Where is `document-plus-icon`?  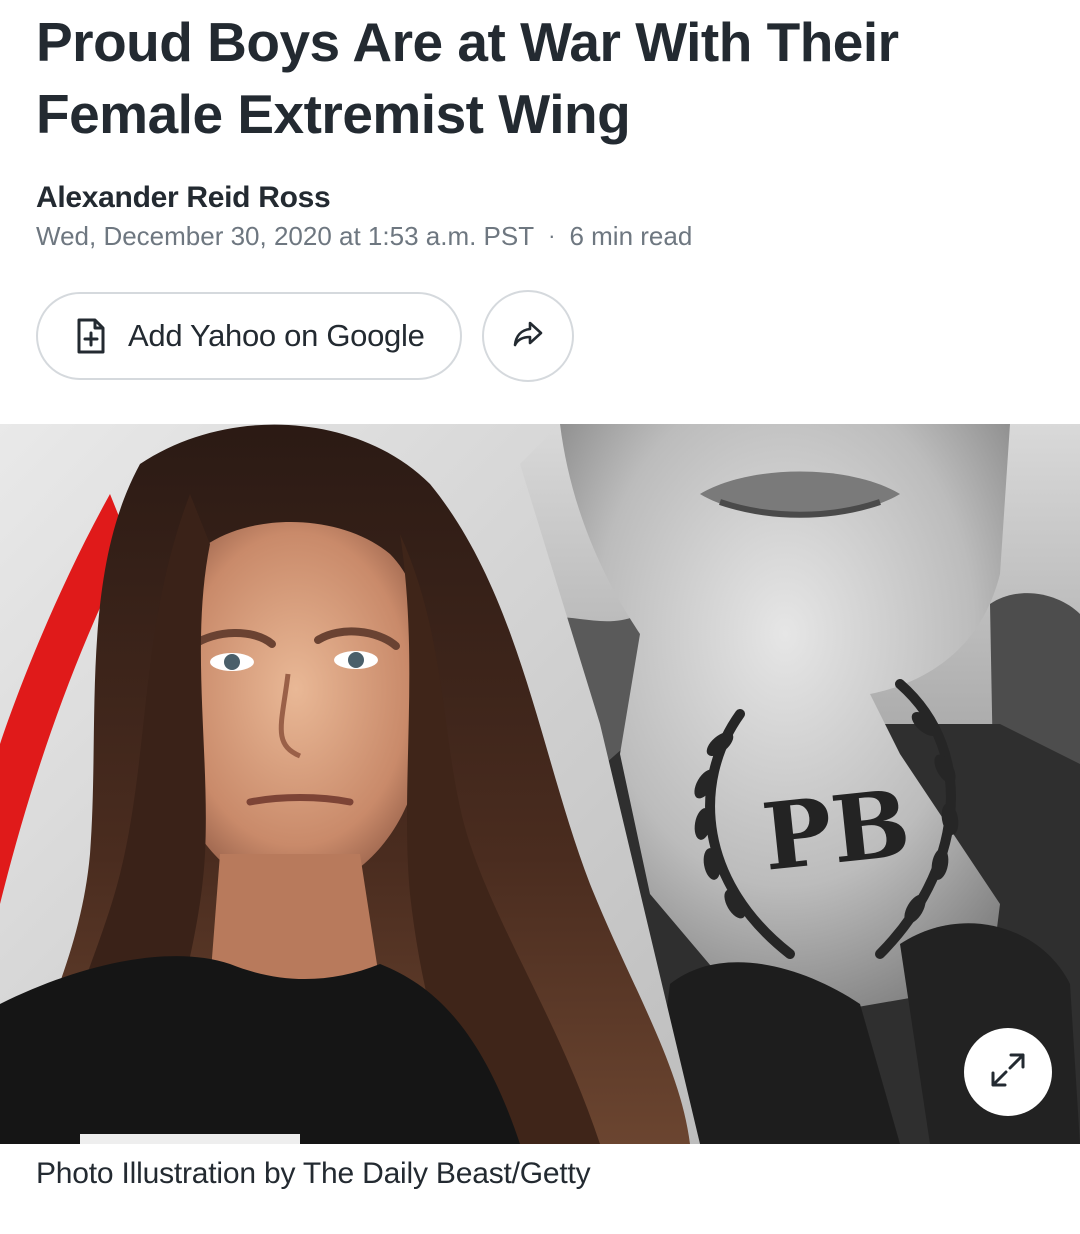 document-plus-icon is located at coordinates (91, 336).